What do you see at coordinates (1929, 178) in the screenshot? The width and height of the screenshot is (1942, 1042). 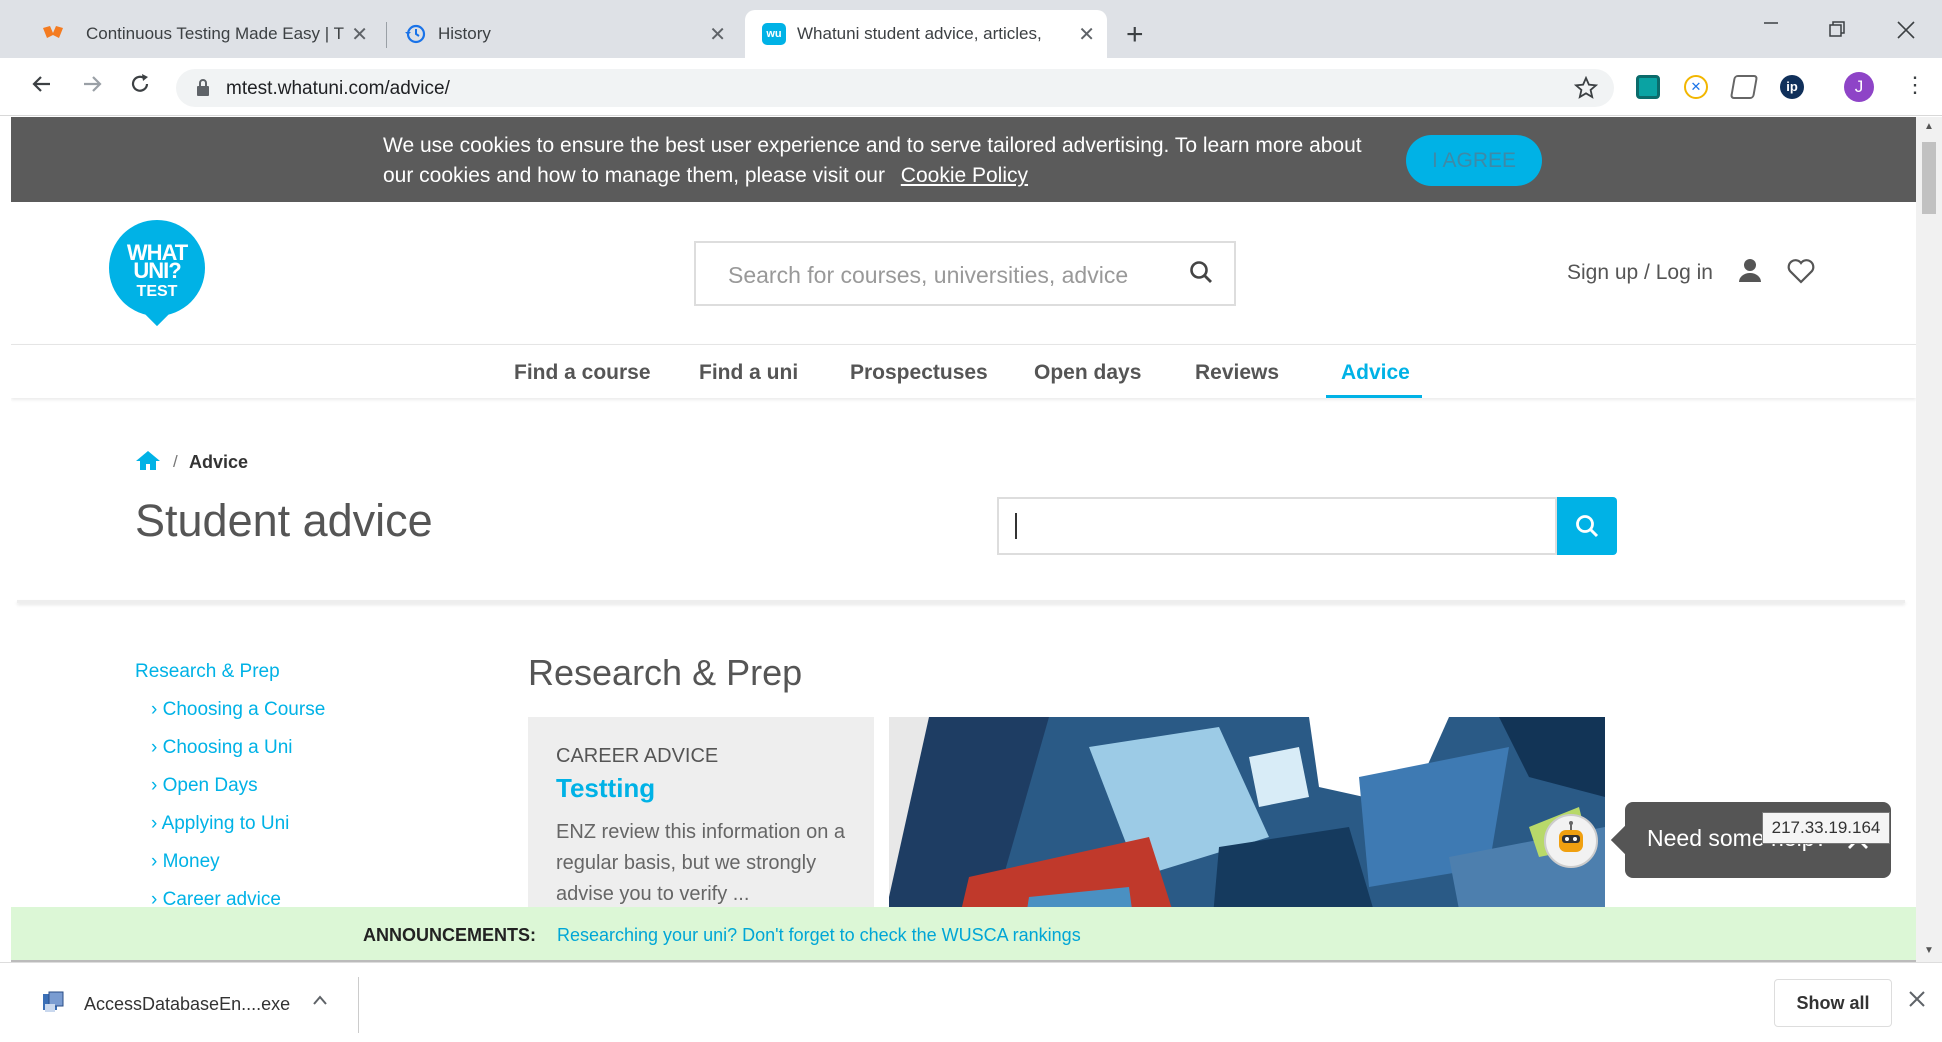 I see `scrollbar-thumb` at bounding box center [1929, 178].